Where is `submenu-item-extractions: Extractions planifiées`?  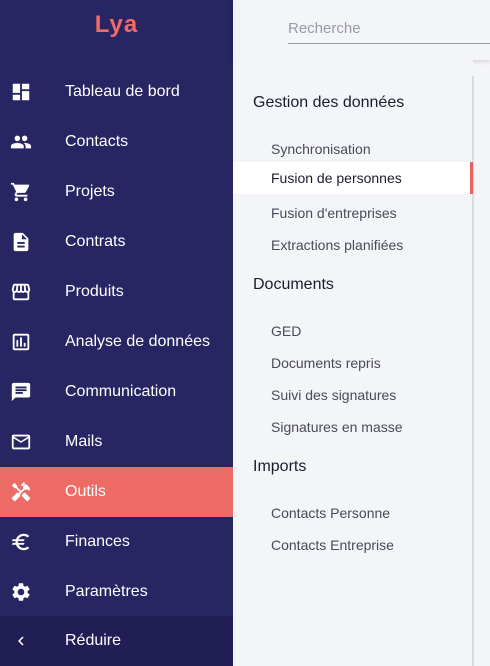 submenu-item-extractions: Extractions planifiées is located at coordinates (353, 245).